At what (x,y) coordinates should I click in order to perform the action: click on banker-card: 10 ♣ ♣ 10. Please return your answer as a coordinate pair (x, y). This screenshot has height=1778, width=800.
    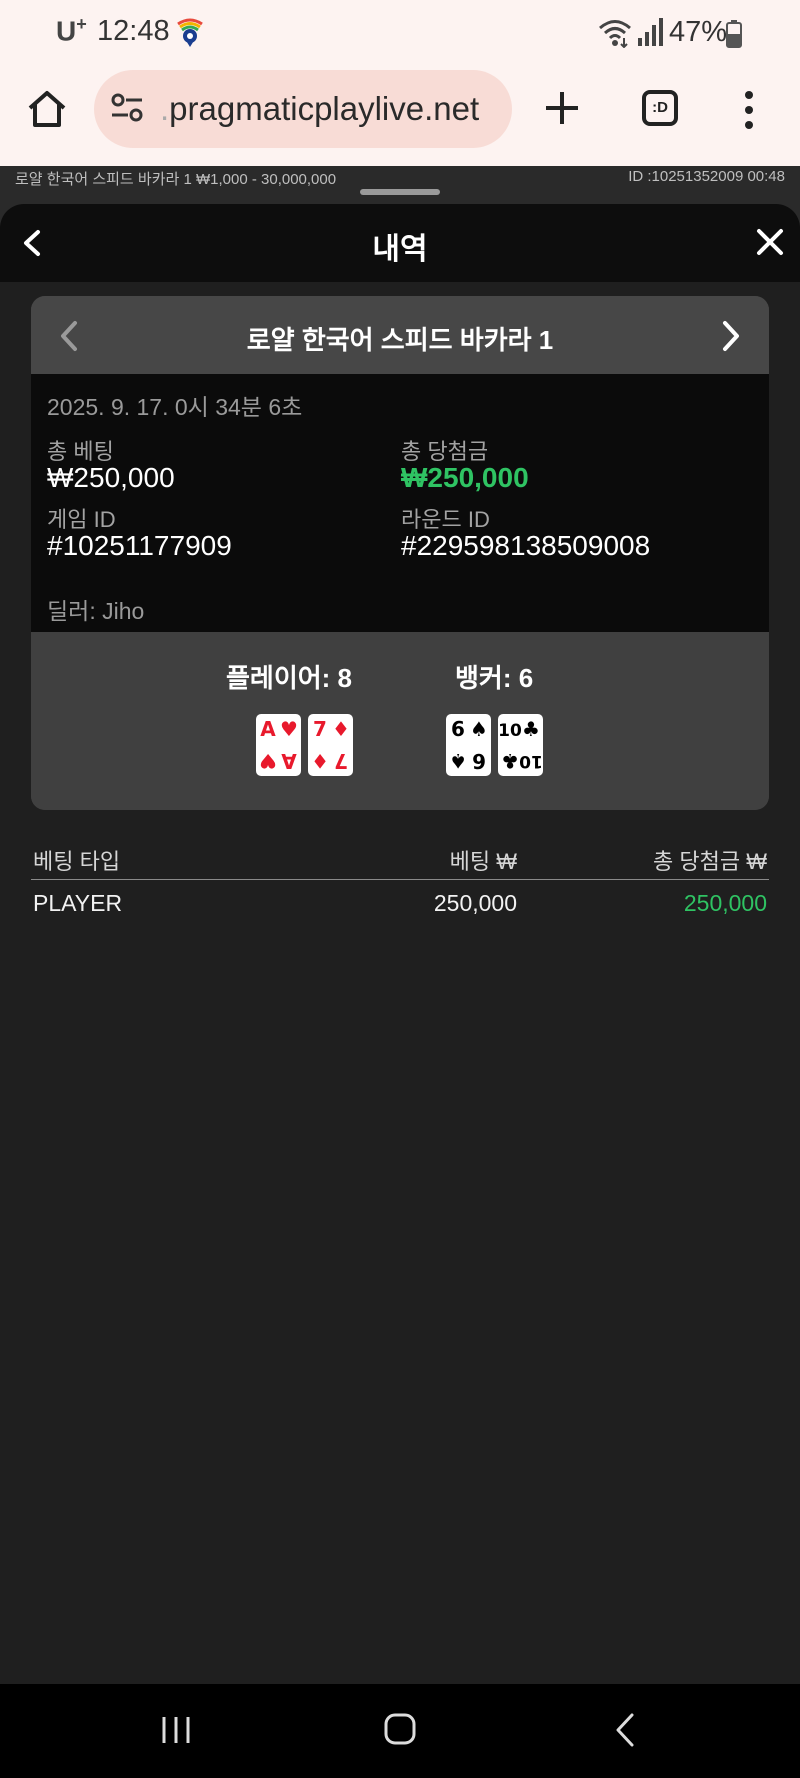
    Looking at the image, I should click on (520, 745).